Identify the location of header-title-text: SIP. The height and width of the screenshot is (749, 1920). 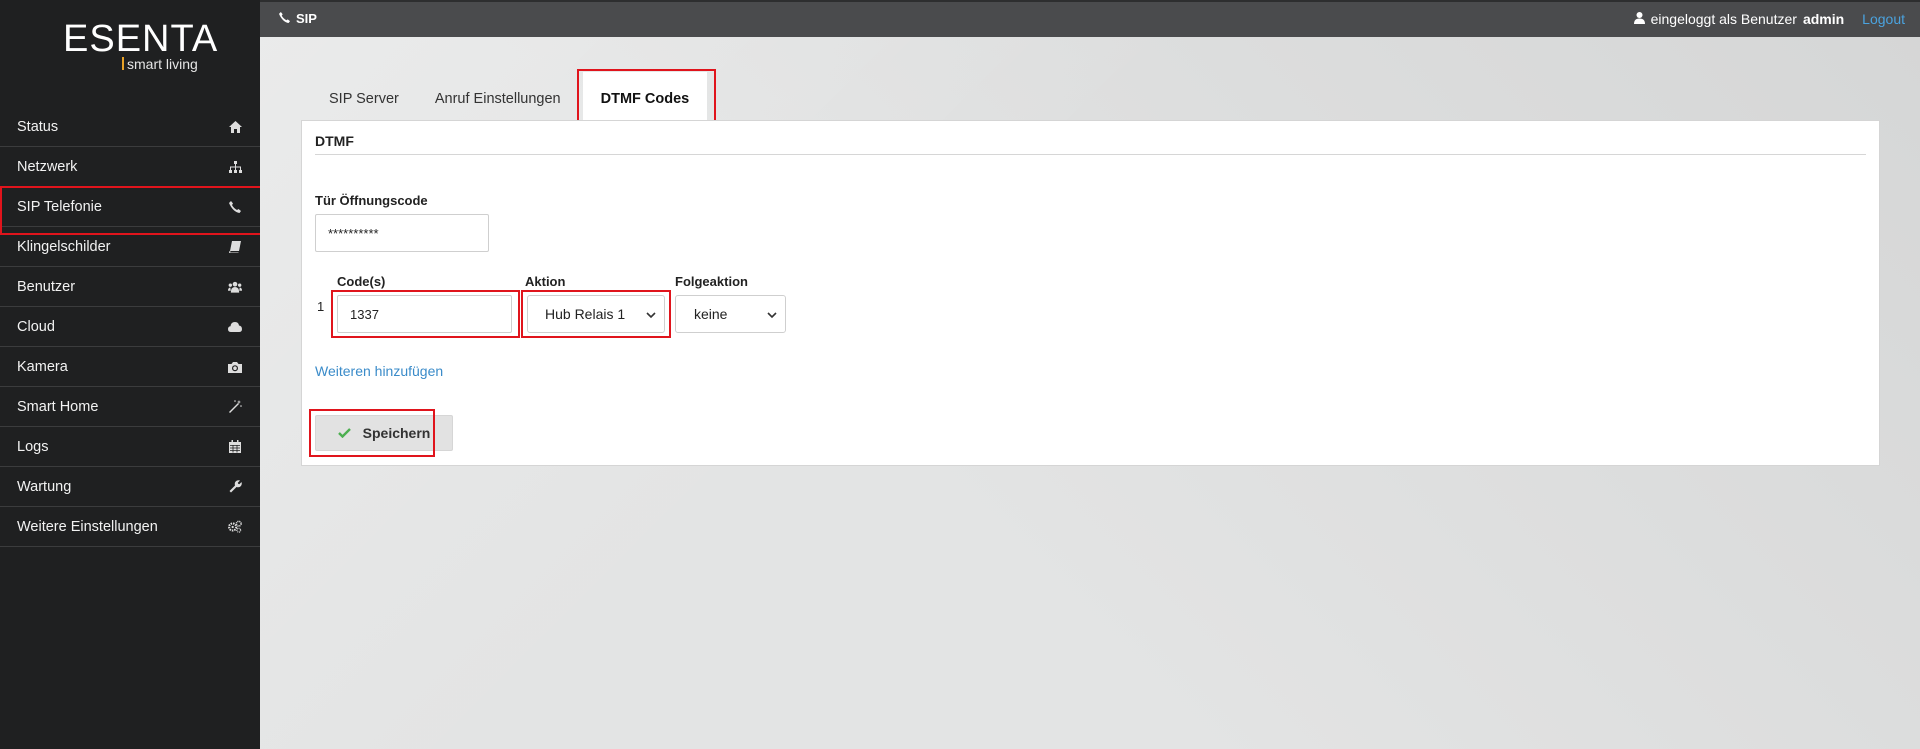
(306, 18).